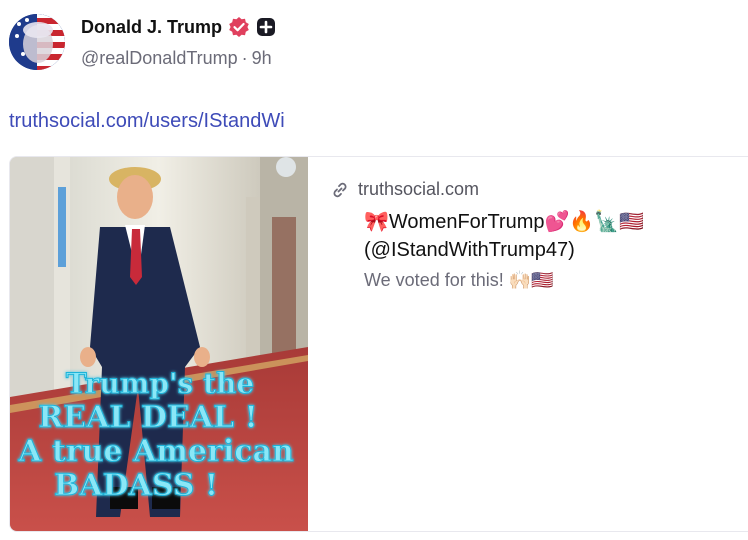 The width and height of the screenshot is (748, 540). I want to click on truth-plus-icon, so click(266, 27).